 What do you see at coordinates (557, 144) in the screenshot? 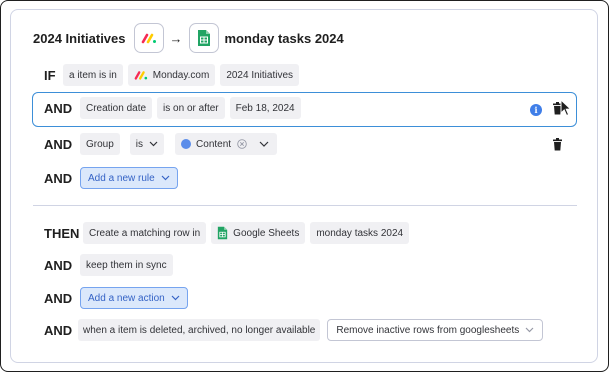
I see `trash-icon` at bounding box center [557, 144].